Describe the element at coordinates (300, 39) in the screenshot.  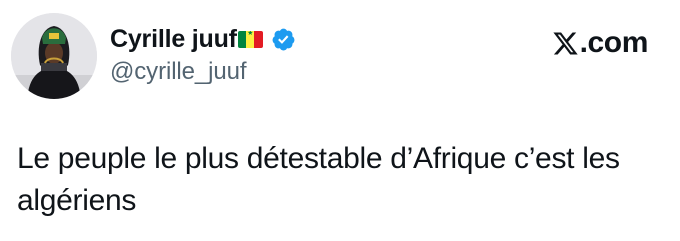
I see `author-name-row: Cyrille juuf ★` at that location.